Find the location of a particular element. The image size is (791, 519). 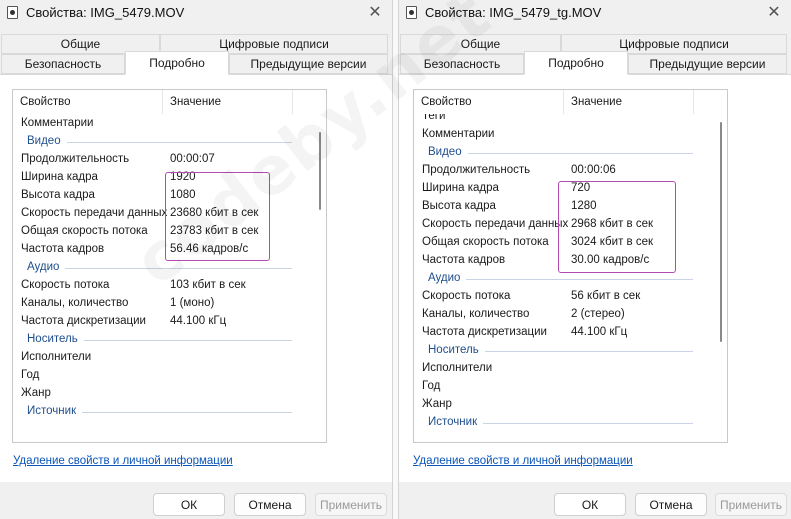

list-header: Свойство Значение is located at coordinates (169, 102).